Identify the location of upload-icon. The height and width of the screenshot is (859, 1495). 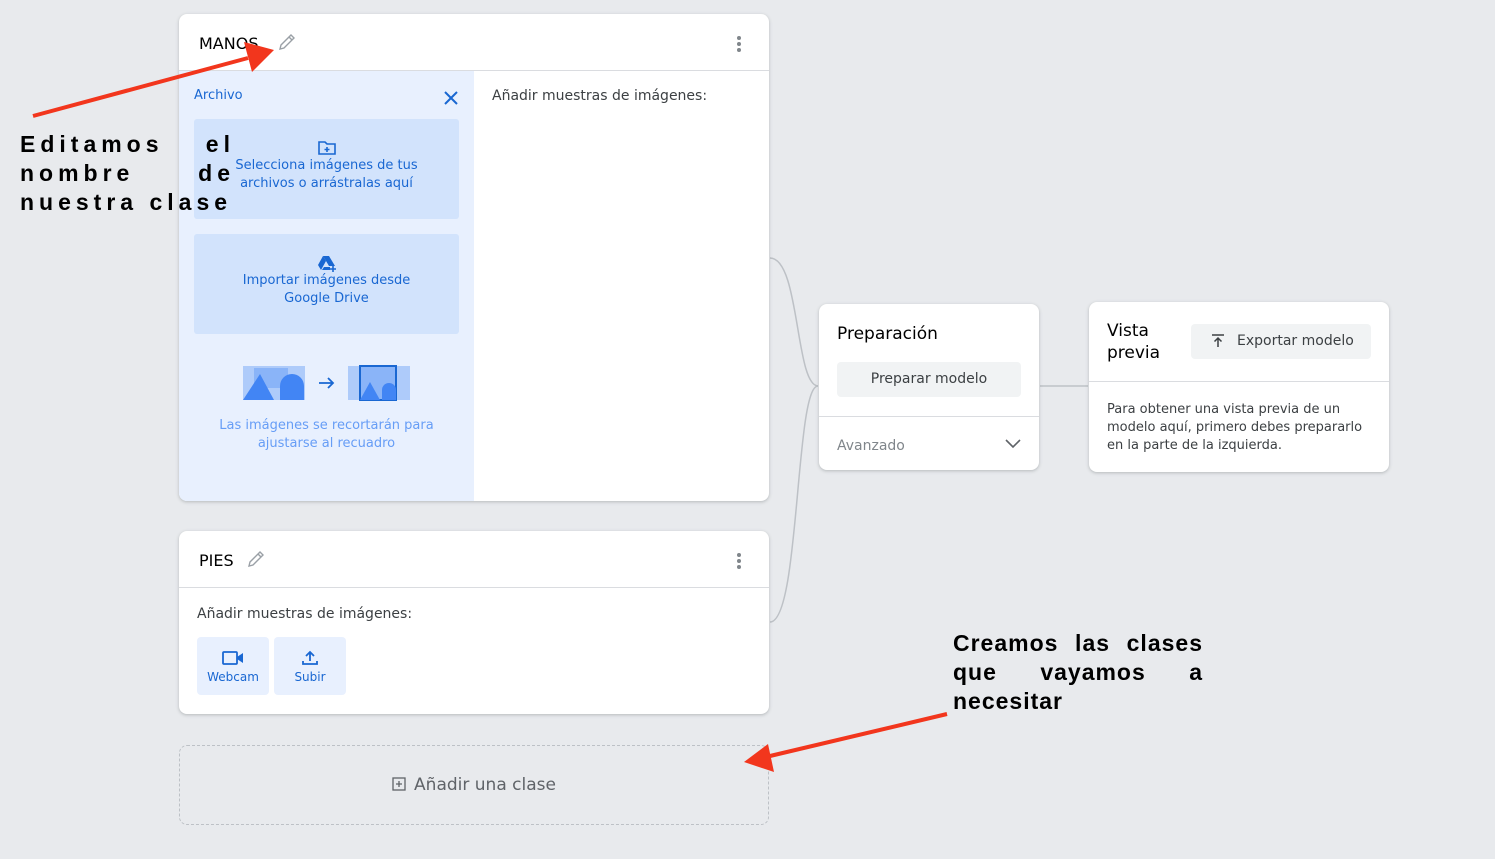
(310, 657).